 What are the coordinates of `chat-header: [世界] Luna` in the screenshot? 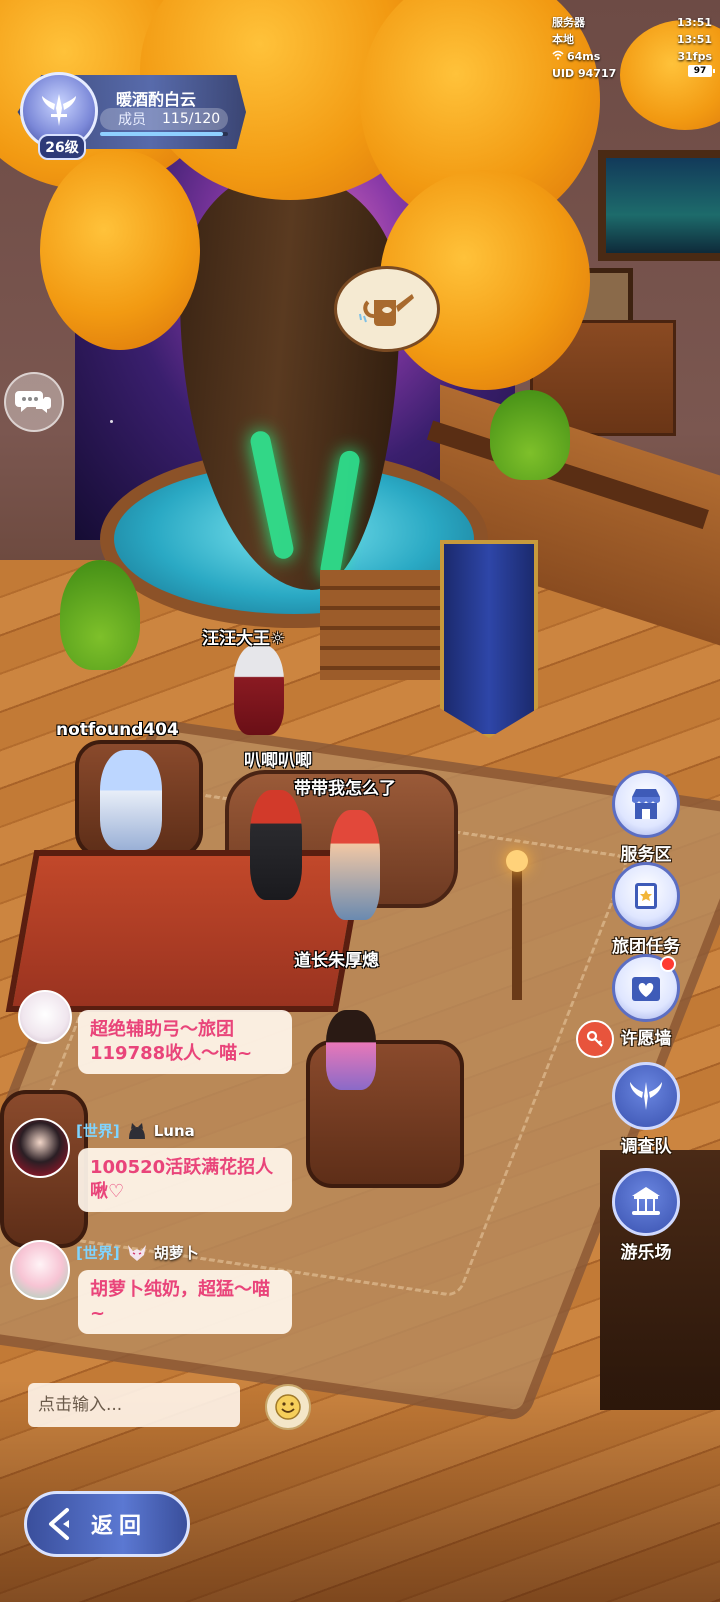 It's located at (135, 1130).